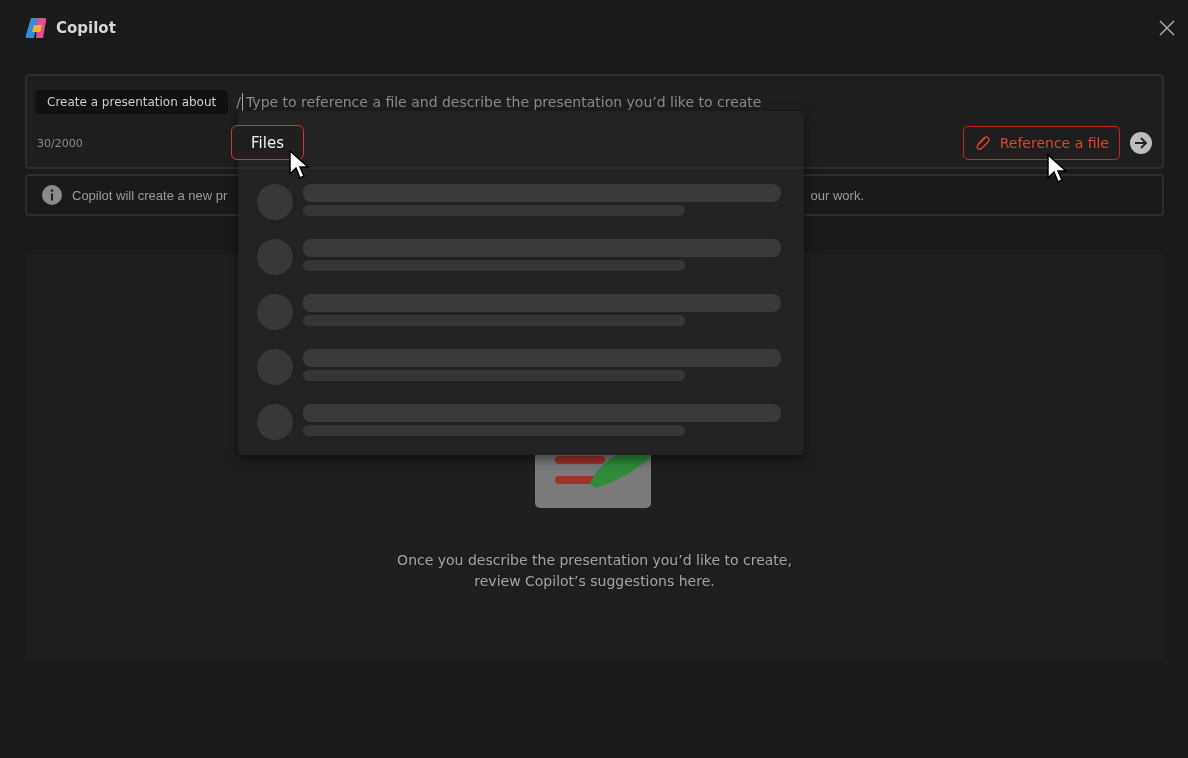  I want to click on typed-text: /, so click(238, 102).